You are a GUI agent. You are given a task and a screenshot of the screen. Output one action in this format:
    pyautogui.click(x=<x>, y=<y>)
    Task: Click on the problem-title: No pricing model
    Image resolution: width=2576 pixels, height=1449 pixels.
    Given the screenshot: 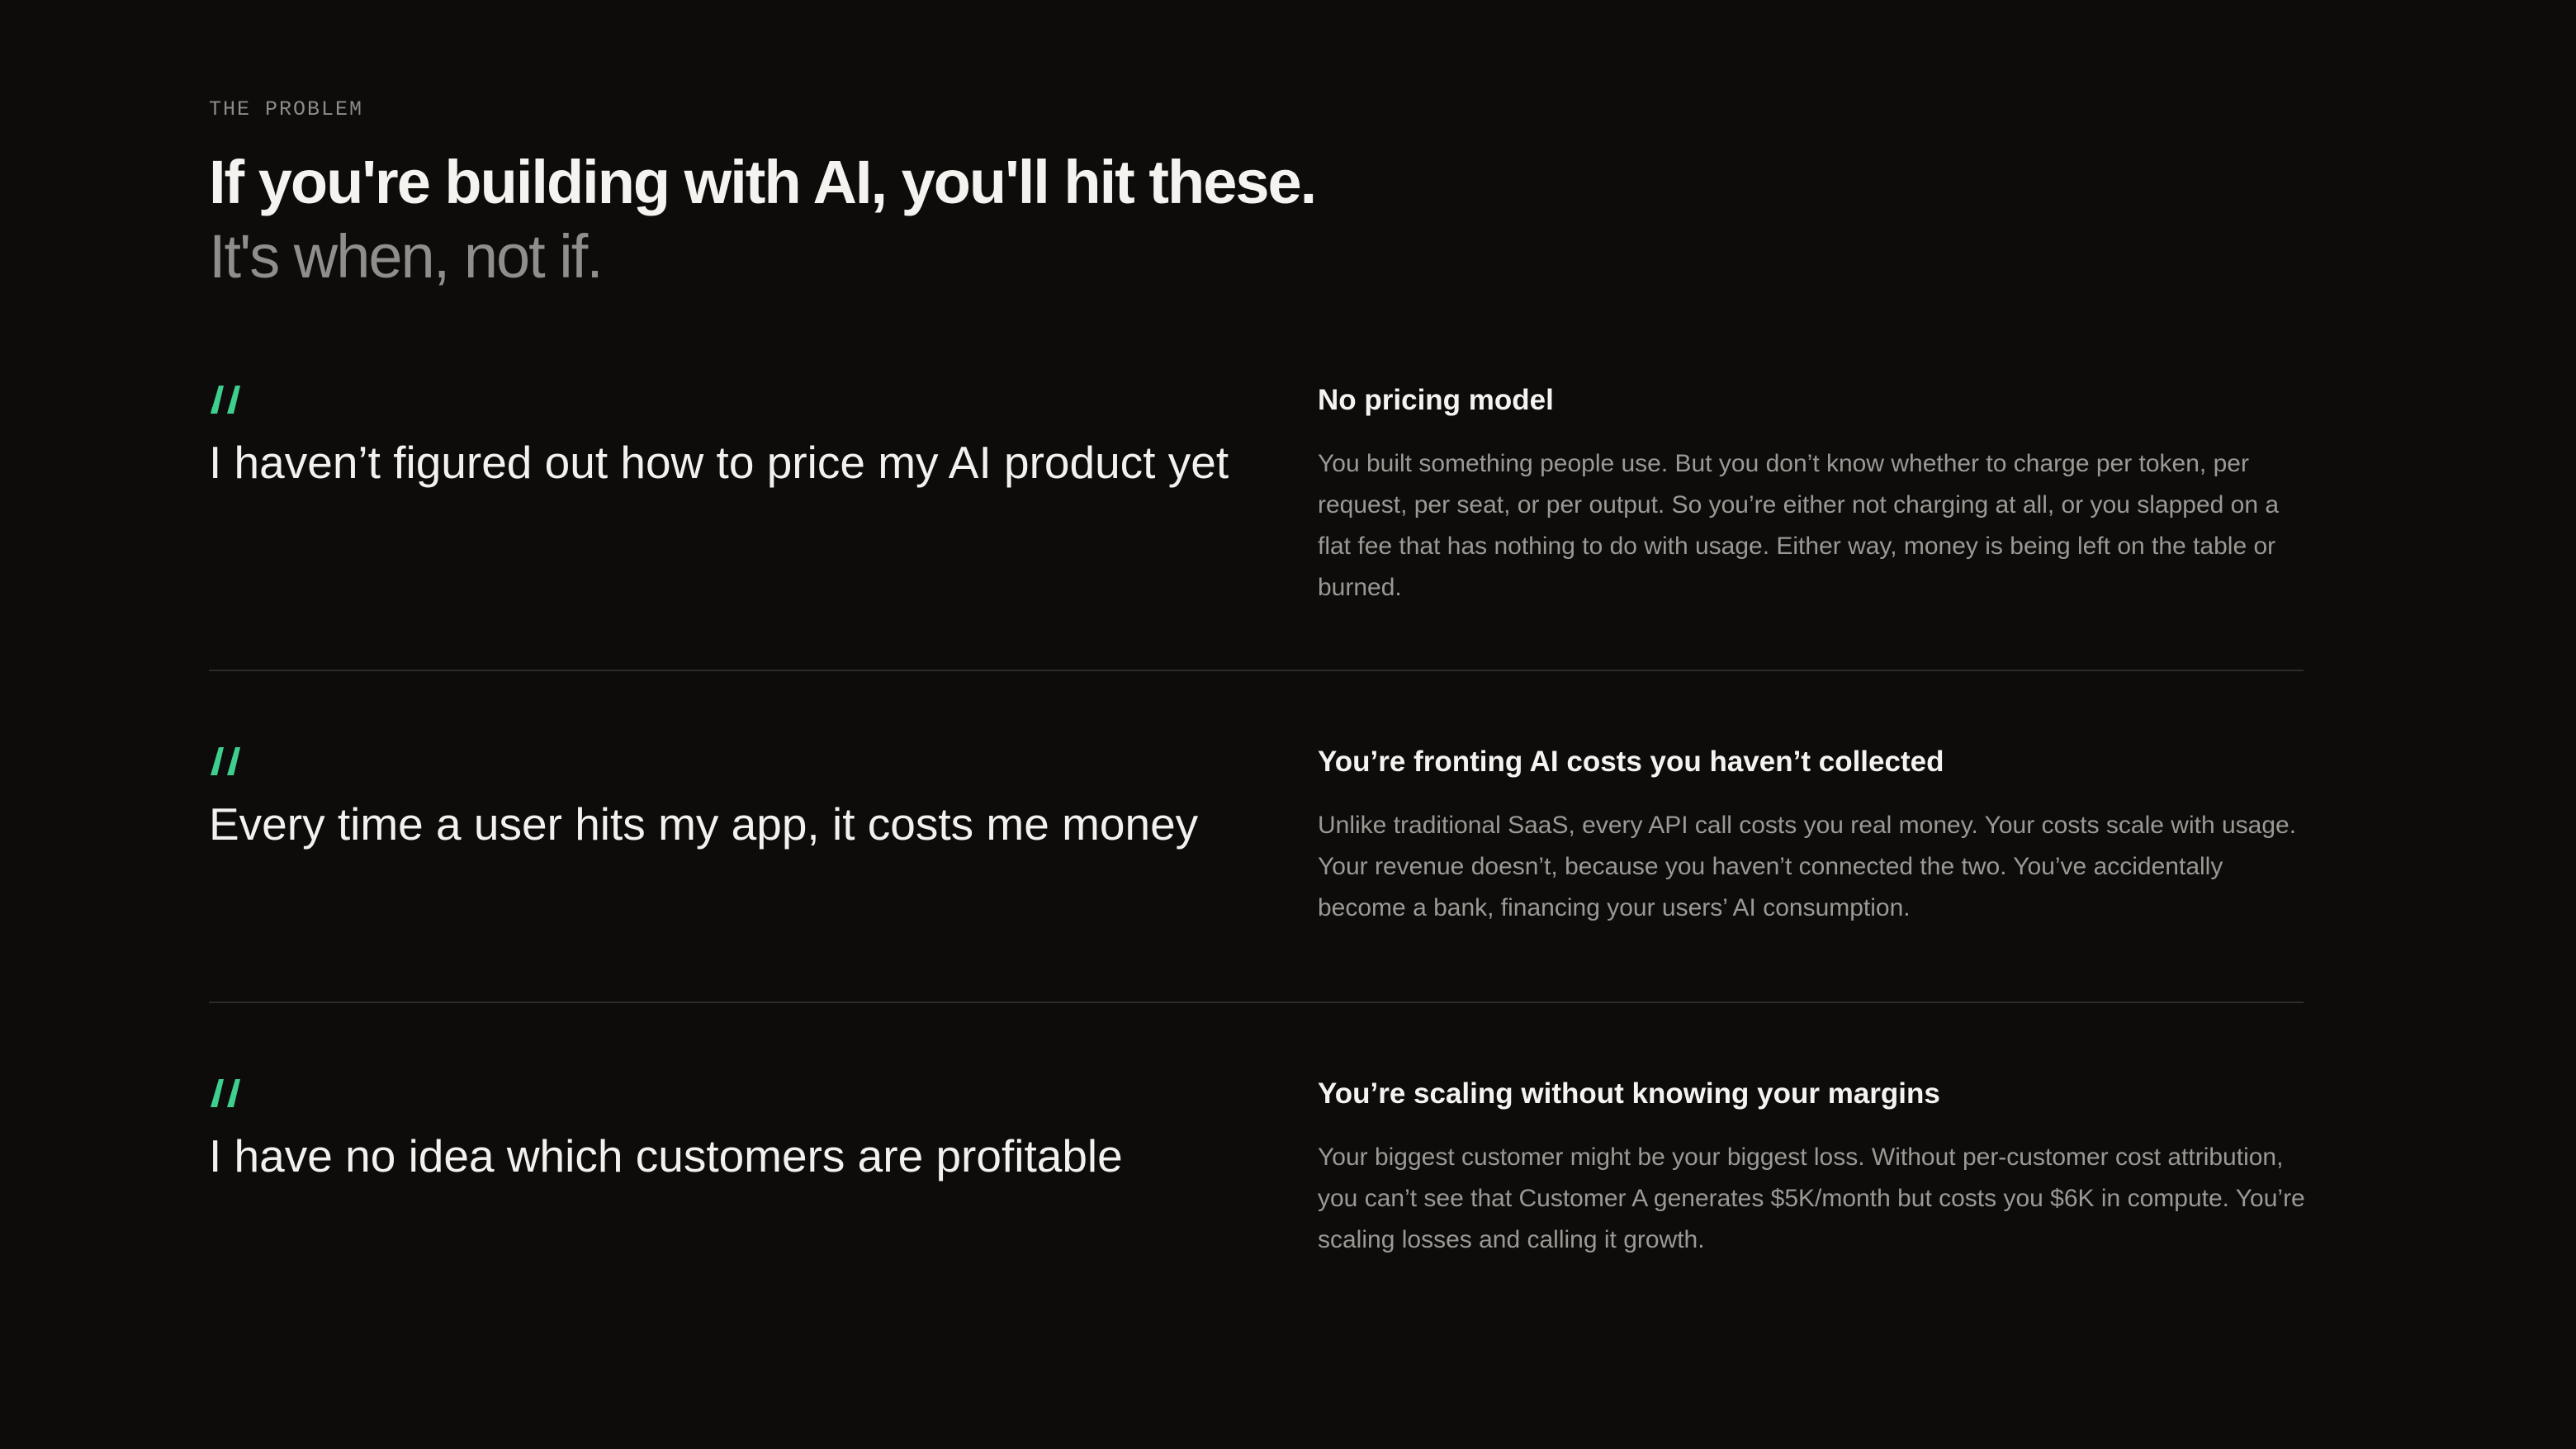 What is the action you would take?
    pyautogui.click(x=1436, y=400)
    